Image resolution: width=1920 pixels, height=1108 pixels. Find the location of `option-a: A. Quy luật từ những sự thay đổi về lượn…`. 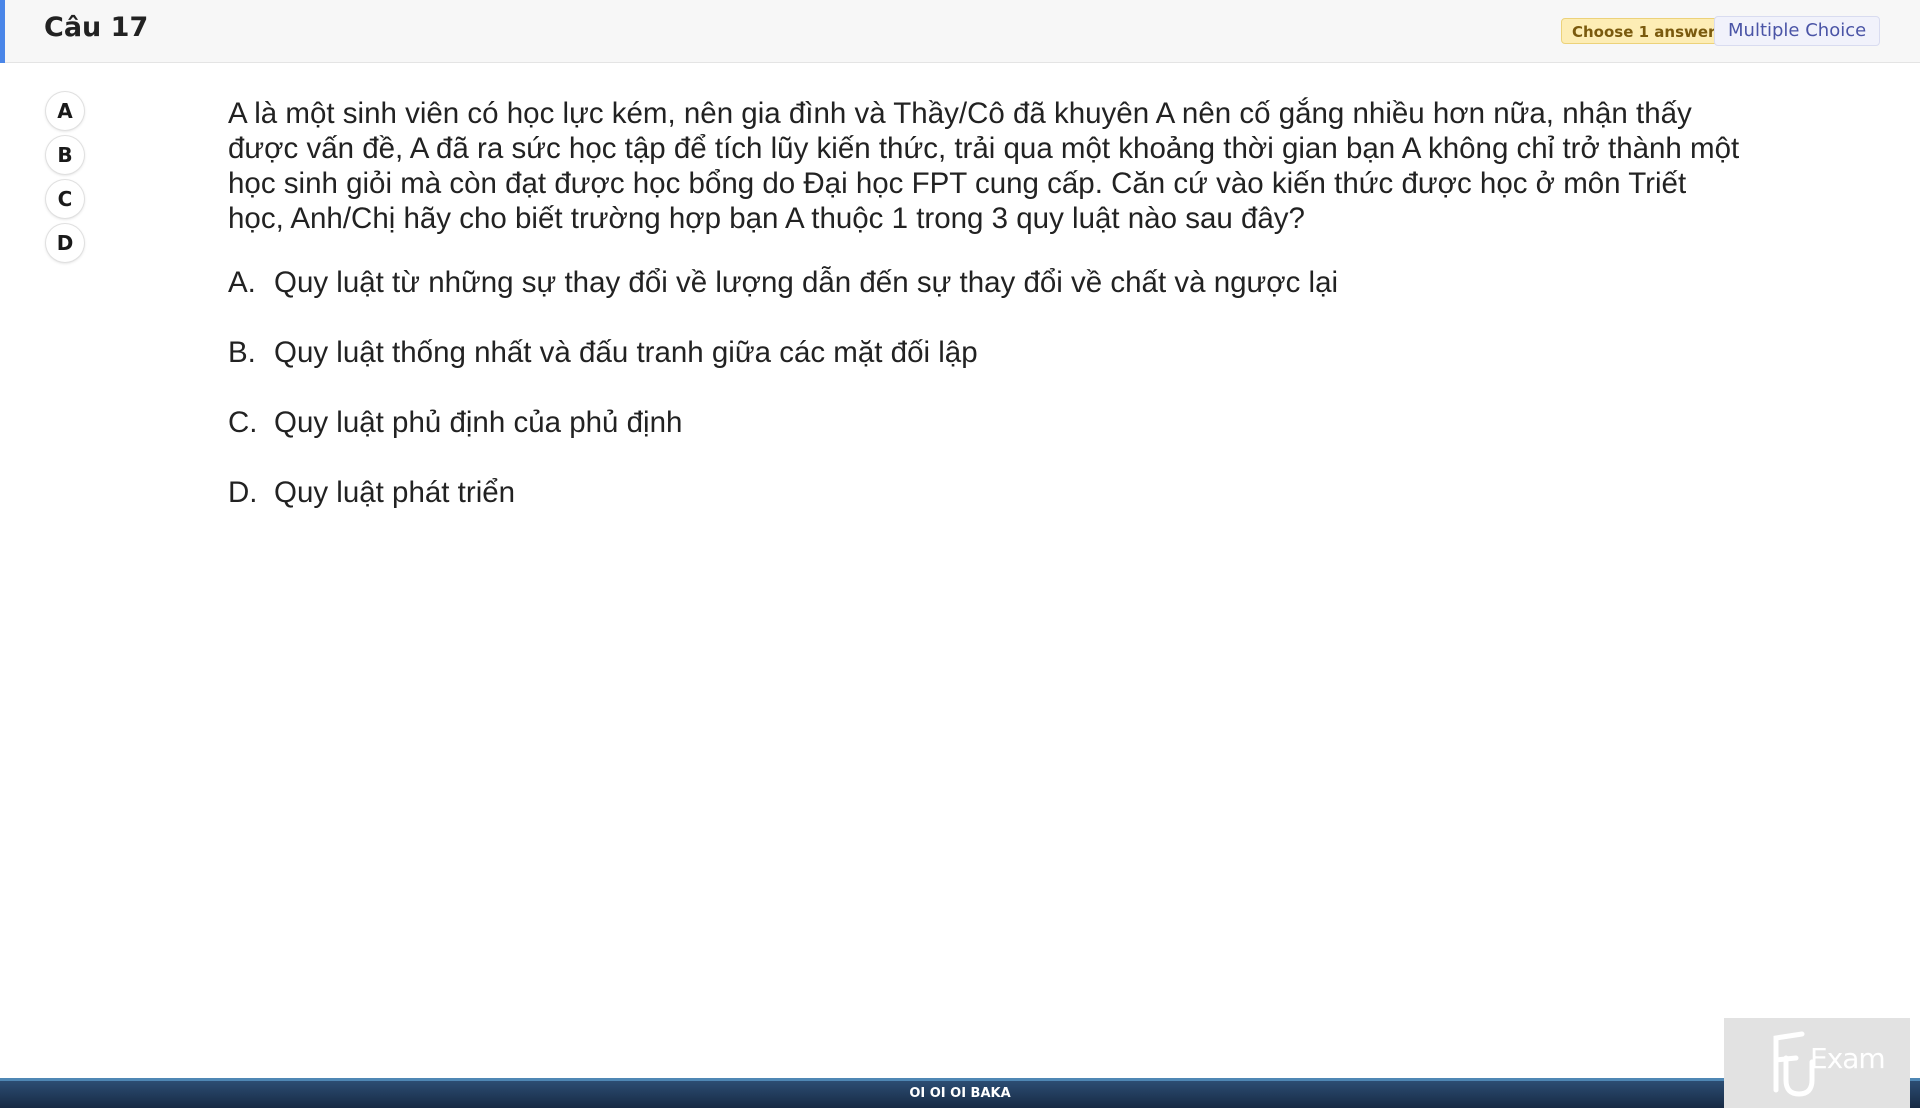

option-a: A. Quy luật từ những sự thay đổi về lượn… is located at coordinates (988, 282).